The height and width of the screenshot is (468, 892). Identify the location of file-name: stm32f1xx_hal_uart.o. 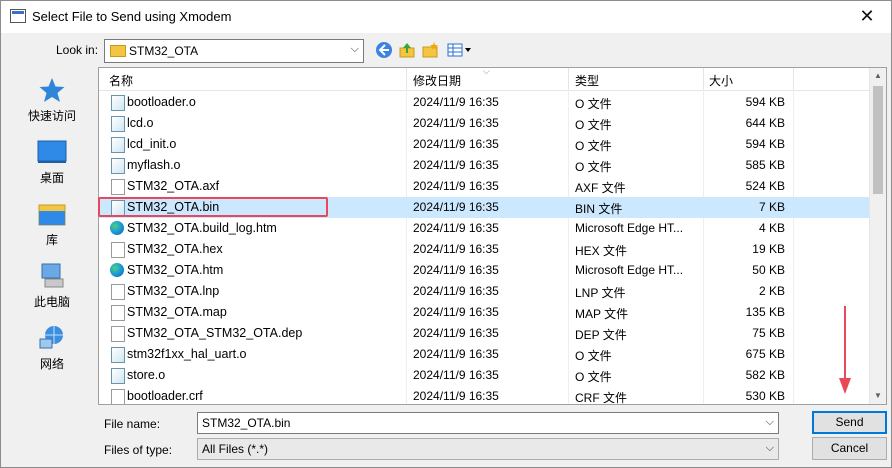
(187, 354).